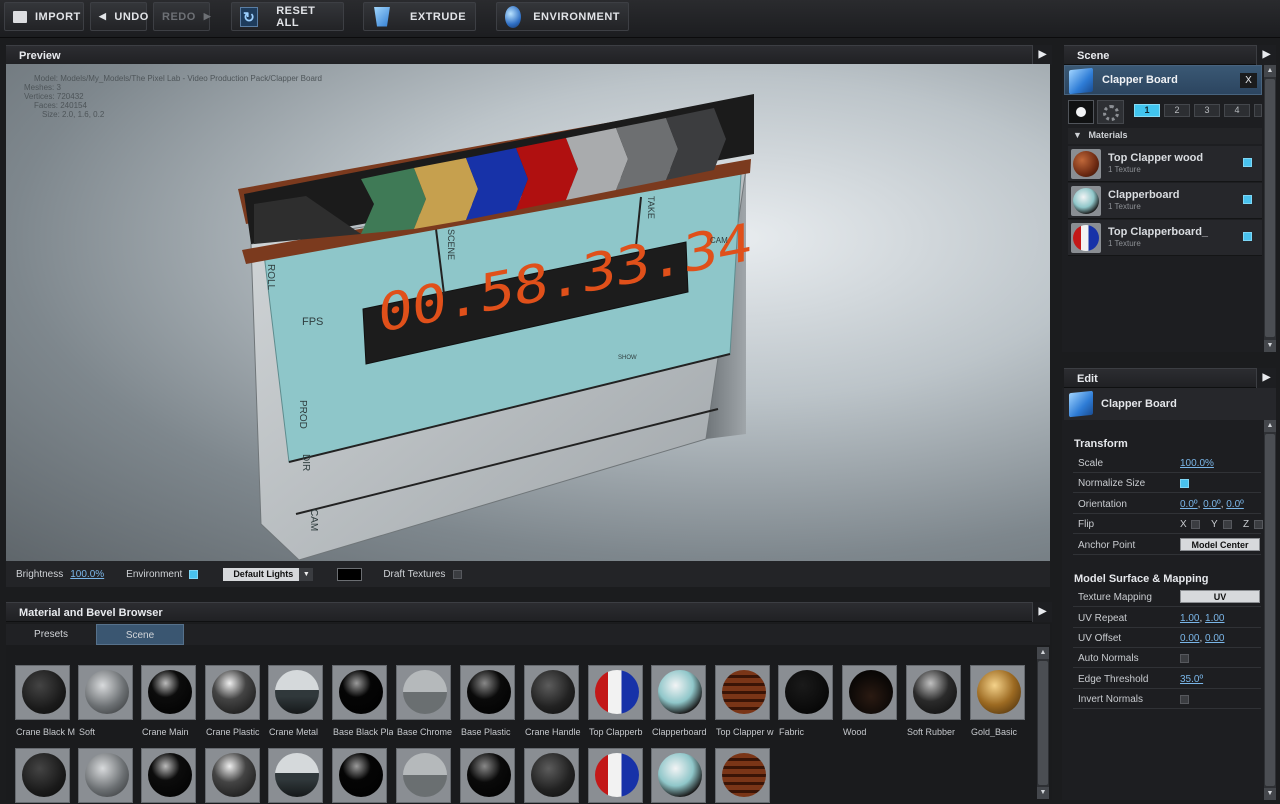 The image size is (1280, 804). What do you see at coordinates (1258, 110) in the screenshot?
I see `layer-button-more` at bounding box center [1258, 110].